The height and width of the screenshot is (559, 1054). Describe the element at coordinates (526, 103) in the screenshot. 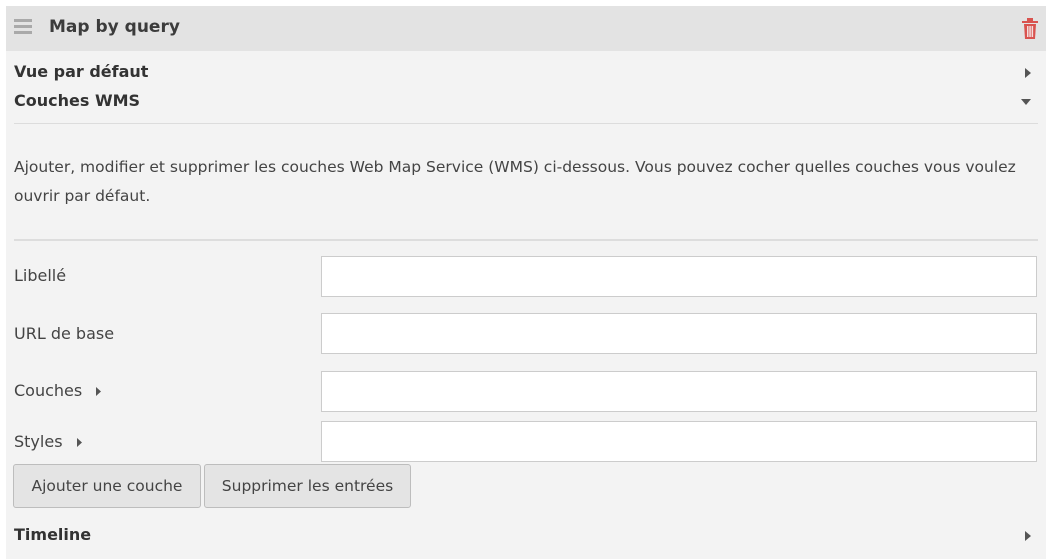

I see `section-wms-layers: Couches WMS` at that location.